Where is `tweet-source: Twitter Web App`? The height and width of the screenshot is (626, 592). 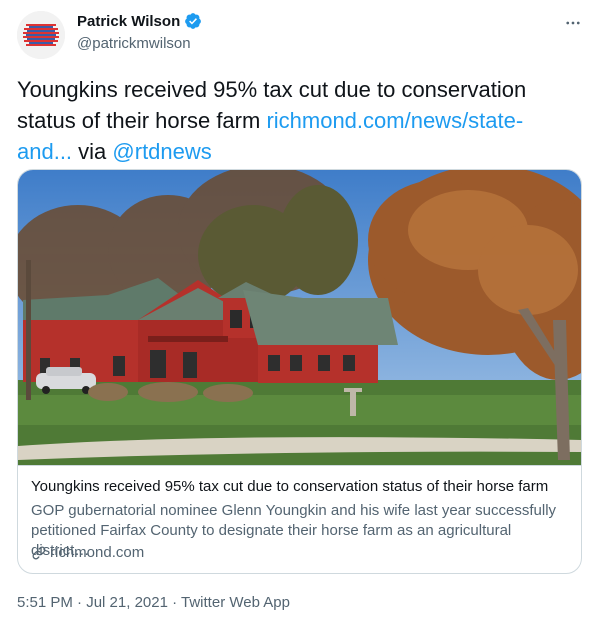
tweet-source: Twitter Web App is located at coordinates (235, 602).